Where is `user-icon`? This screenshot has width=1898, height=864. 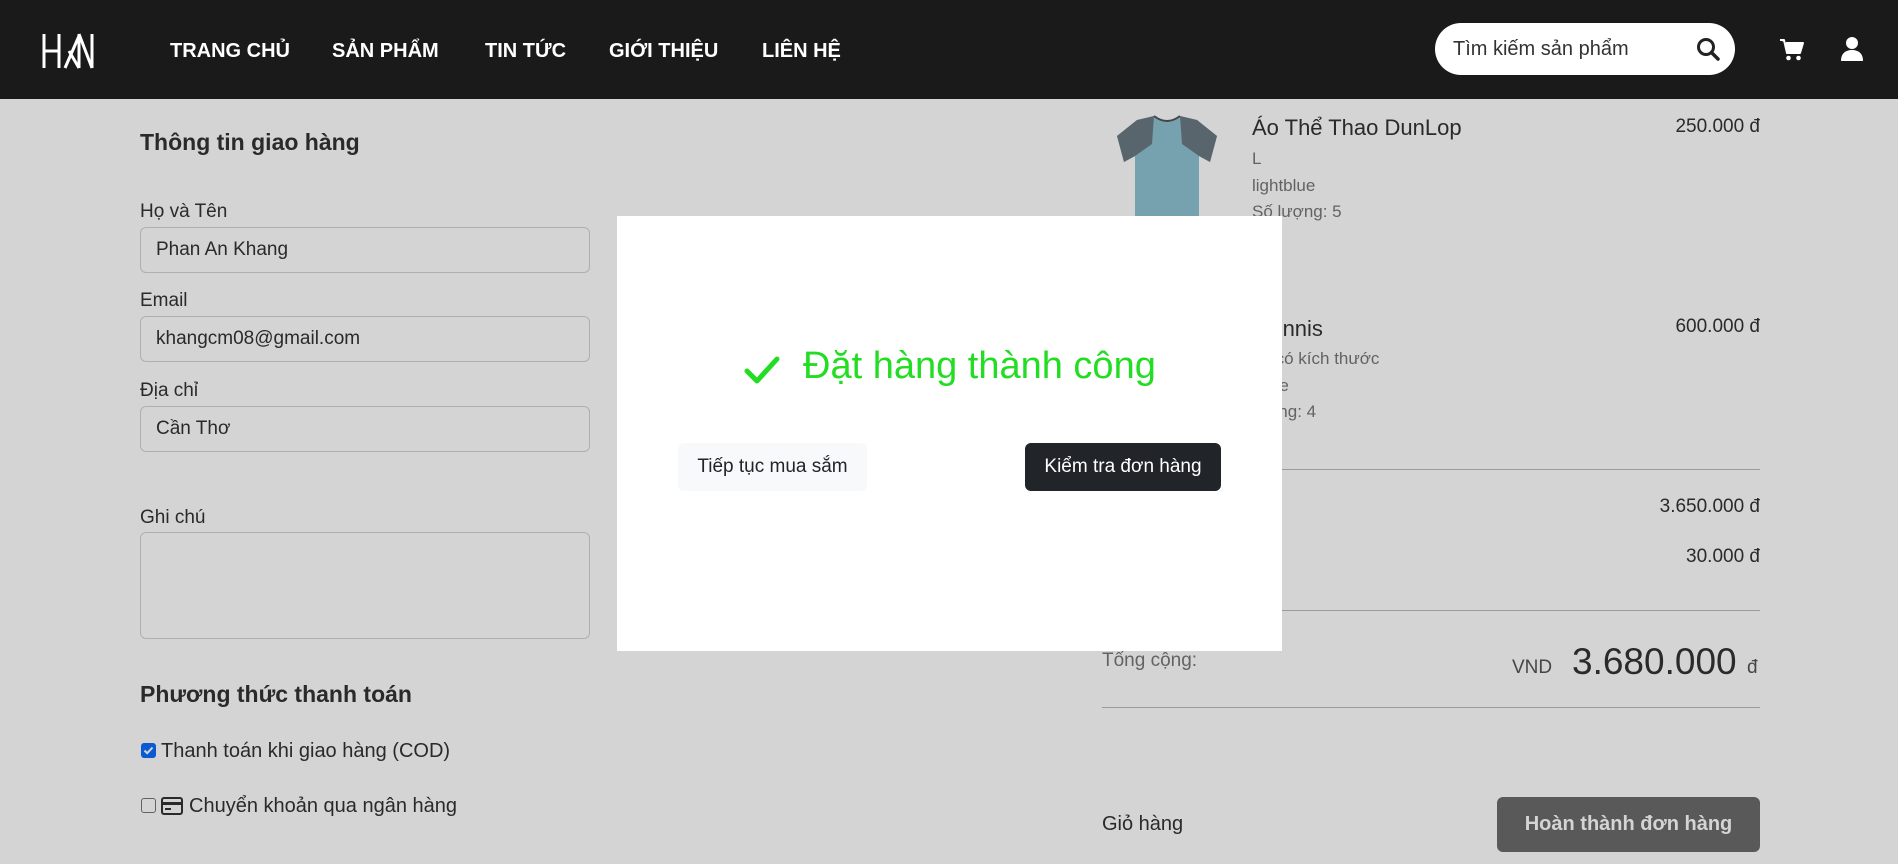
user-icon is located at coordinates (1852, 49).